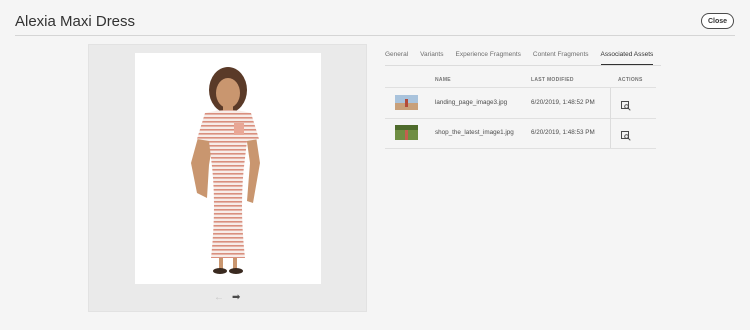 The height and width of the screenshot is (330, 750). What do you see at coordinates (75, 21) in the screenshot?
I see `page-title: Alexia Maxi Dress` at bounding box center [75, 21].